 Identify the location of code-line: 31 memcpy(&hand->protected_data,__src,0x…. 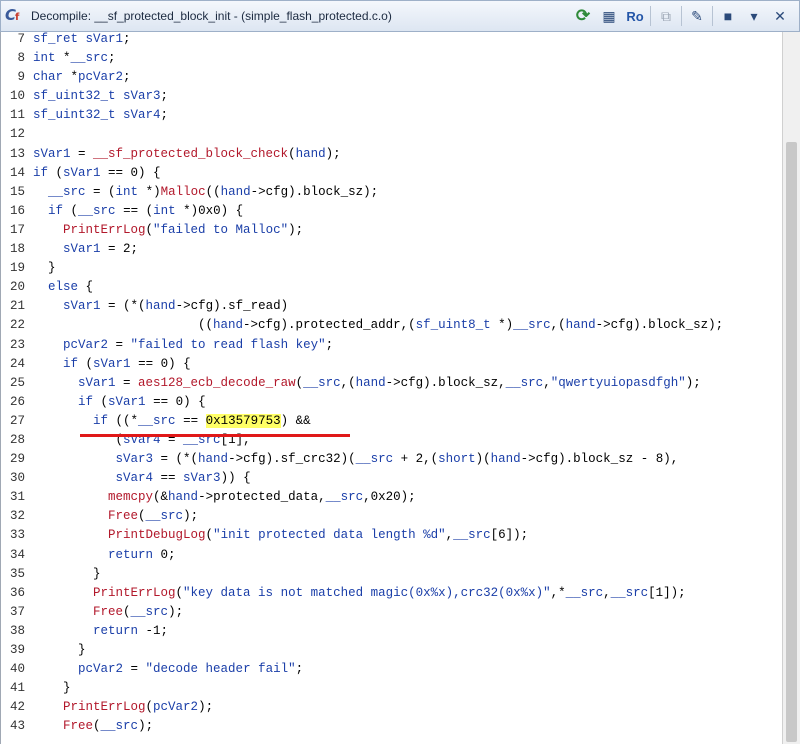
(392, 499).